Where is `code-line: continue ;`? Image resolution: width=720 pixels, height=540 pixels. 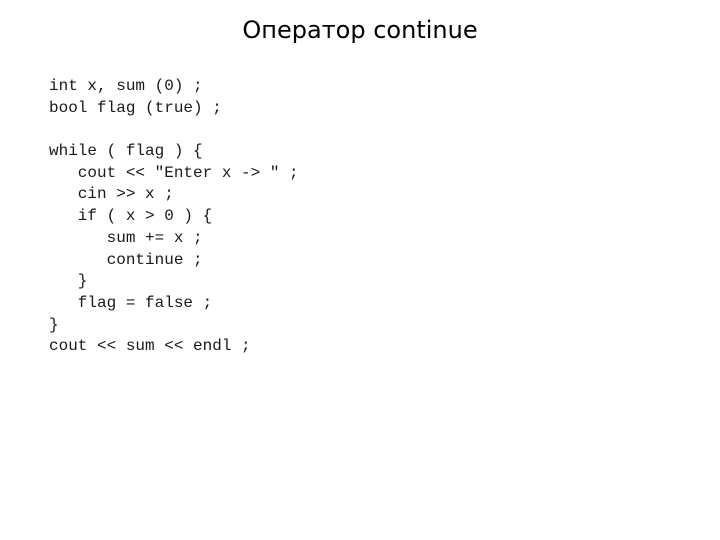
code-line: continue ; is located at coordinates (126, 259).